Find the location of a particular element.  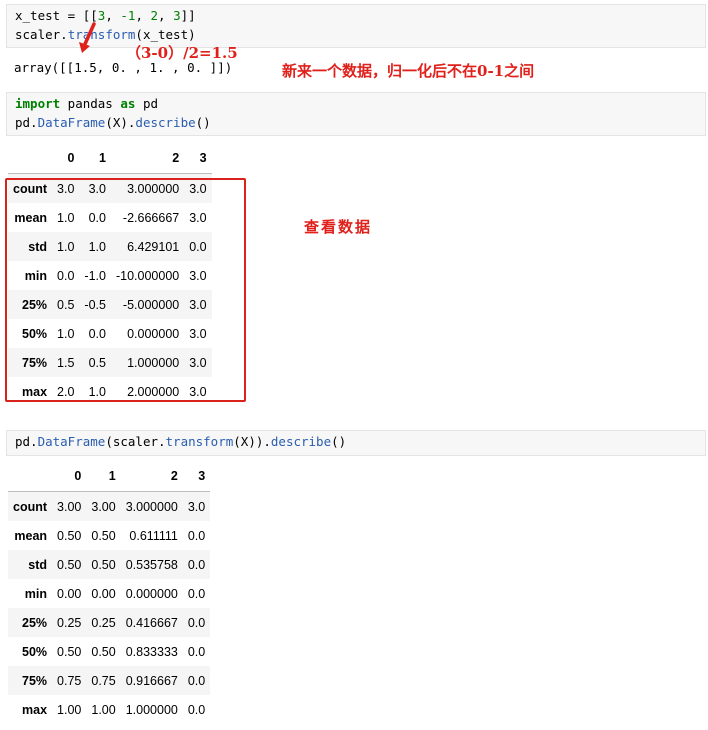

table-row: 50% 0.50 0.50 0.833333 0.0 is located at coordinates (109, 651).